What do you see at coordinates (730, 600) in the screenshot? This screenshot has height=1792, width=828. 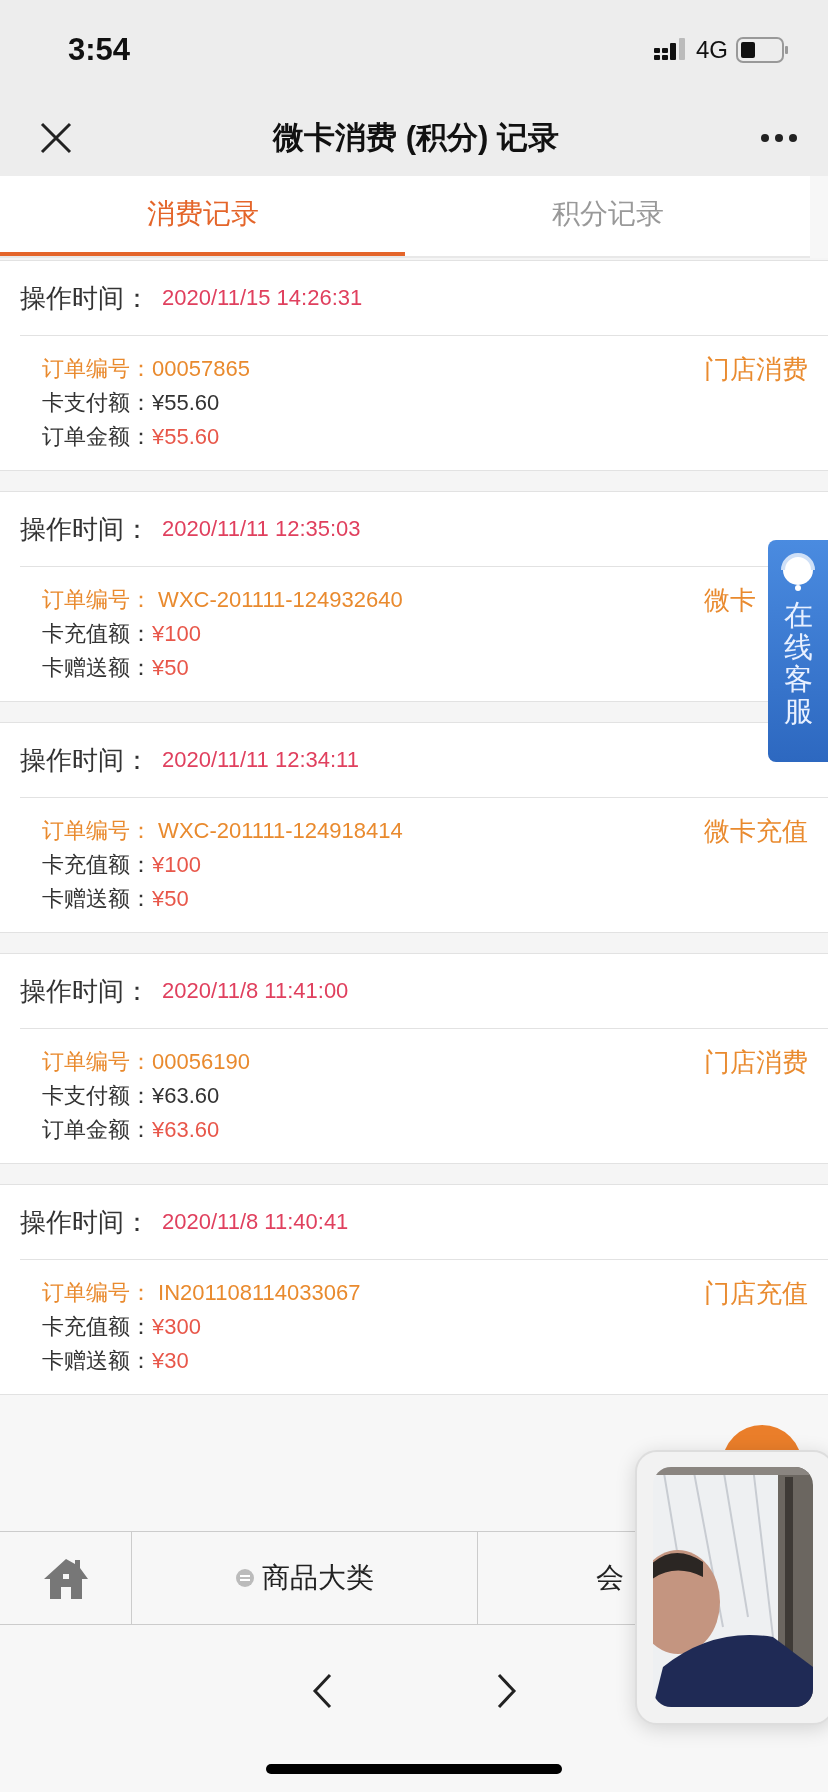 I see `record-type: 微卡` at bounding box center [730, 600].